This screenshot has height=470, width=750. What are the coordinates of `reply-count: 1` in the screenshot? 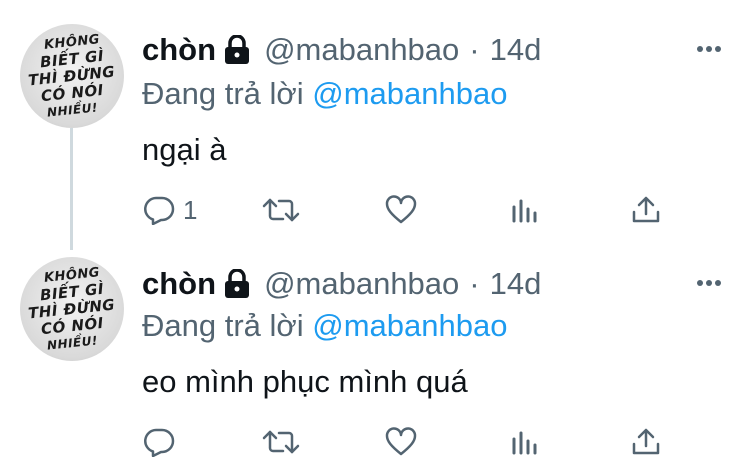 It's located at (190, 209).